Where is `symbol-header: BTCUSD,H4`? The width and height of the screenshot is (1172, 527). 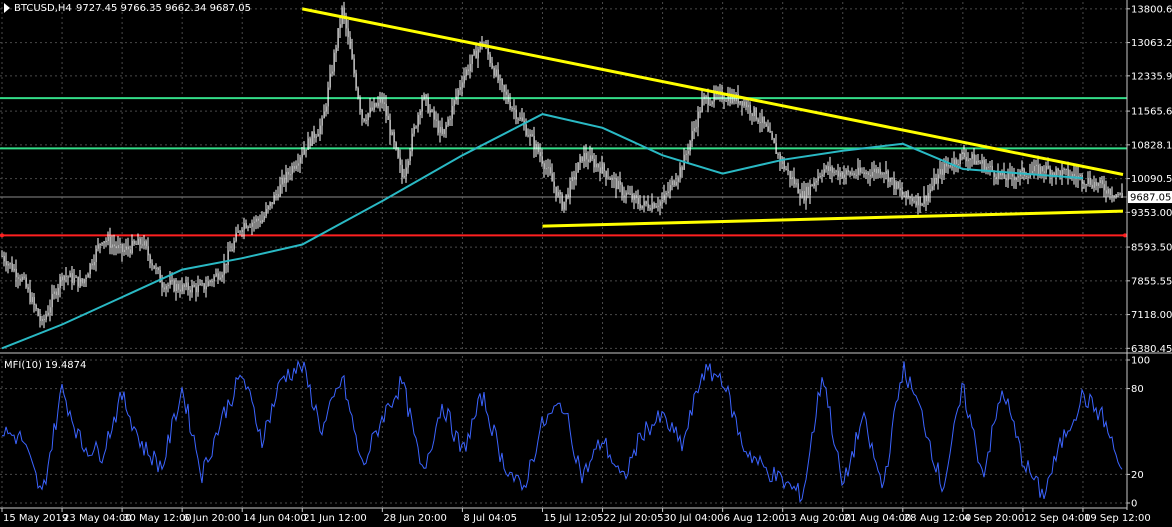 symbol-header: BTCUSD,H4 is located at coordinates (43, 8).